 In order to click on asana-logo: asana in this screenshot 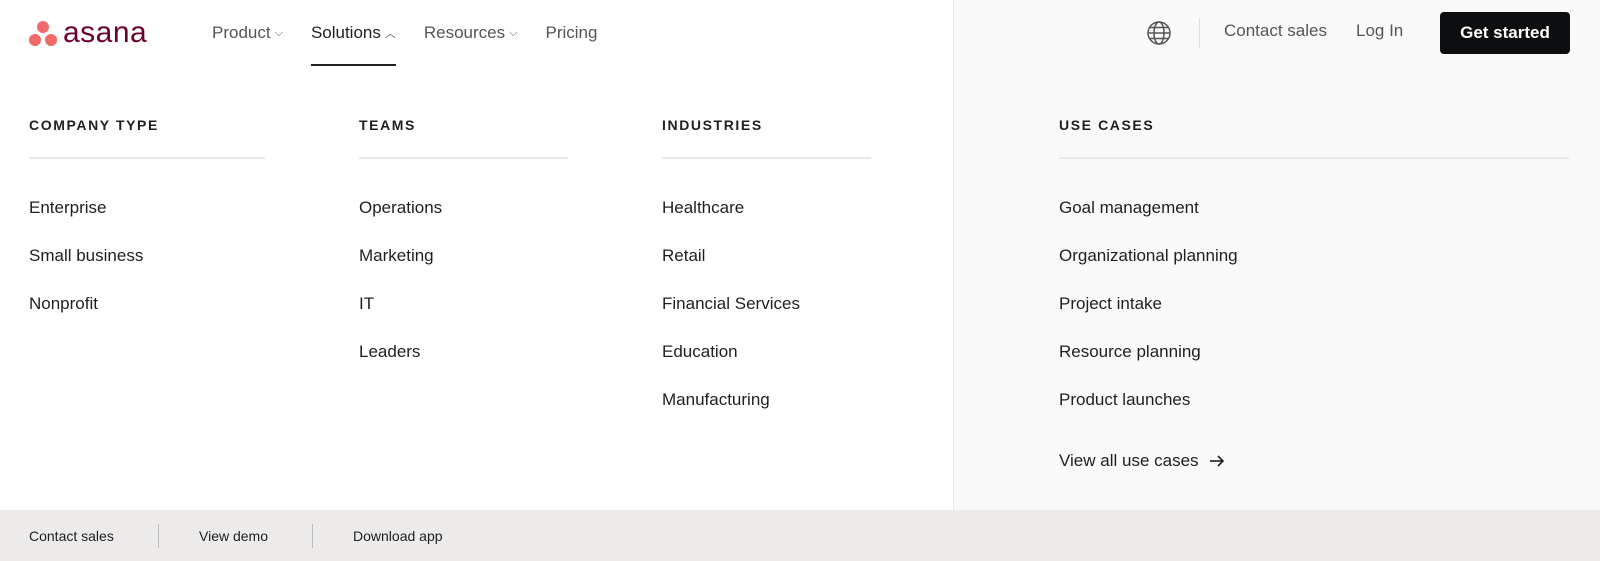, I will do `click(87, 33)`.